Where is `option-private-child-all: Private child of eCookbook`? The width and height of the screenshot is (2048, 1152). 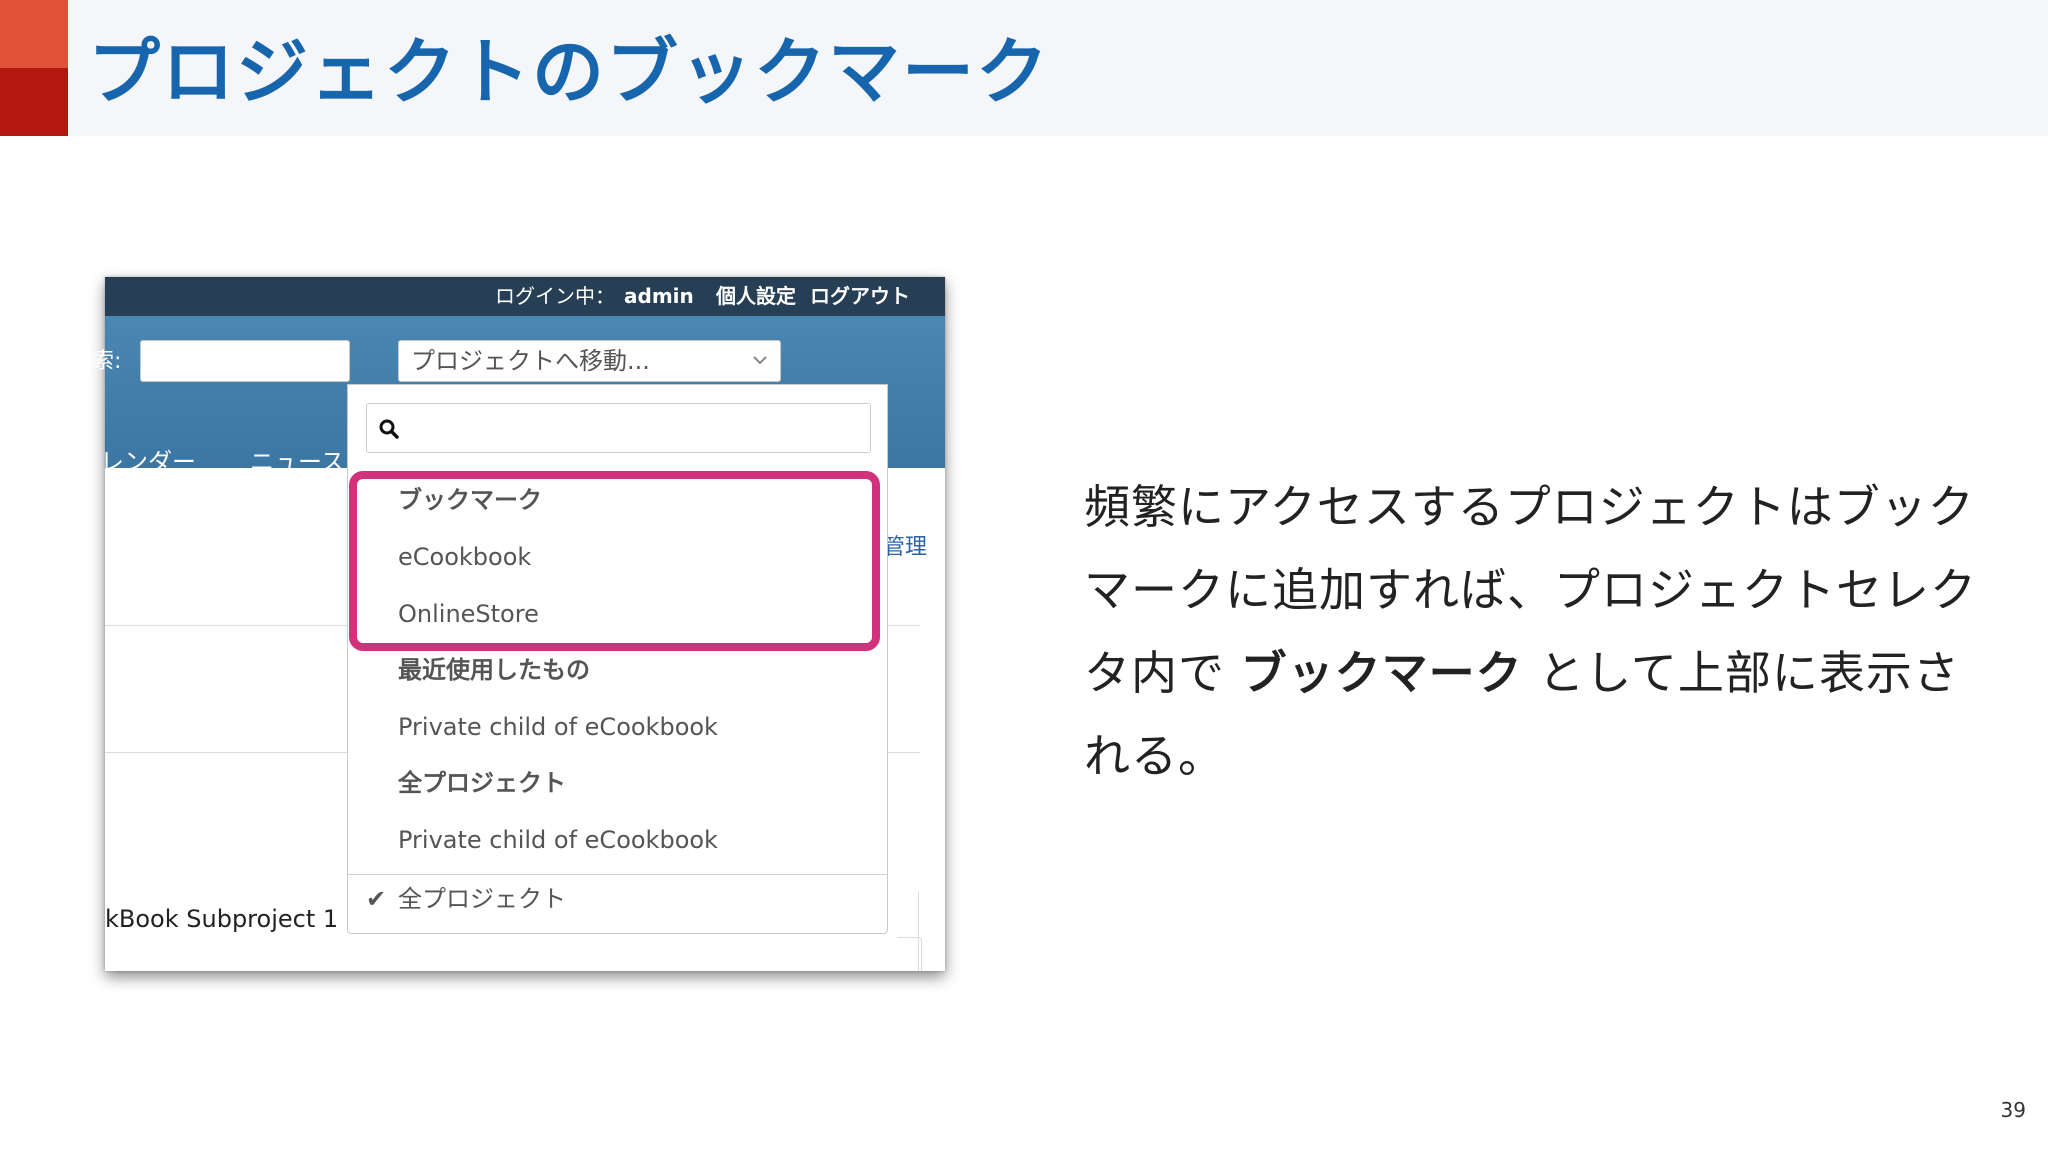 option-private-child-all: Private child of eCookbook is located at coordinates (558, 840).